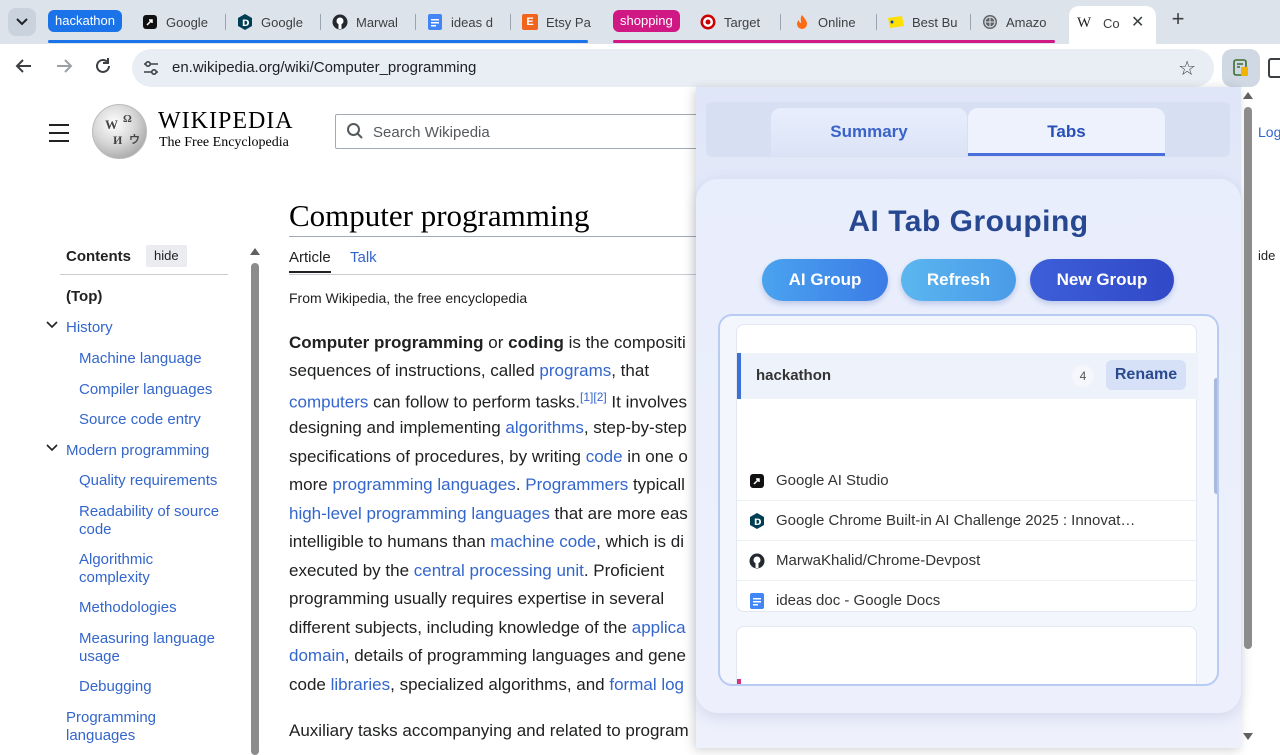 Image resolution: width=1280 pixels, height=755 pixels. I want to click on svg-text: D, so click(757, 523).